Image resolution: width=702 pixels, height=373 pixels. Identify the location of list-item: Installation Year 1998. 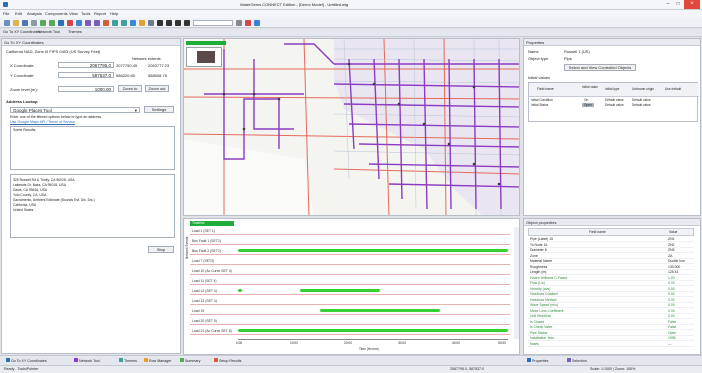
(611, 338).